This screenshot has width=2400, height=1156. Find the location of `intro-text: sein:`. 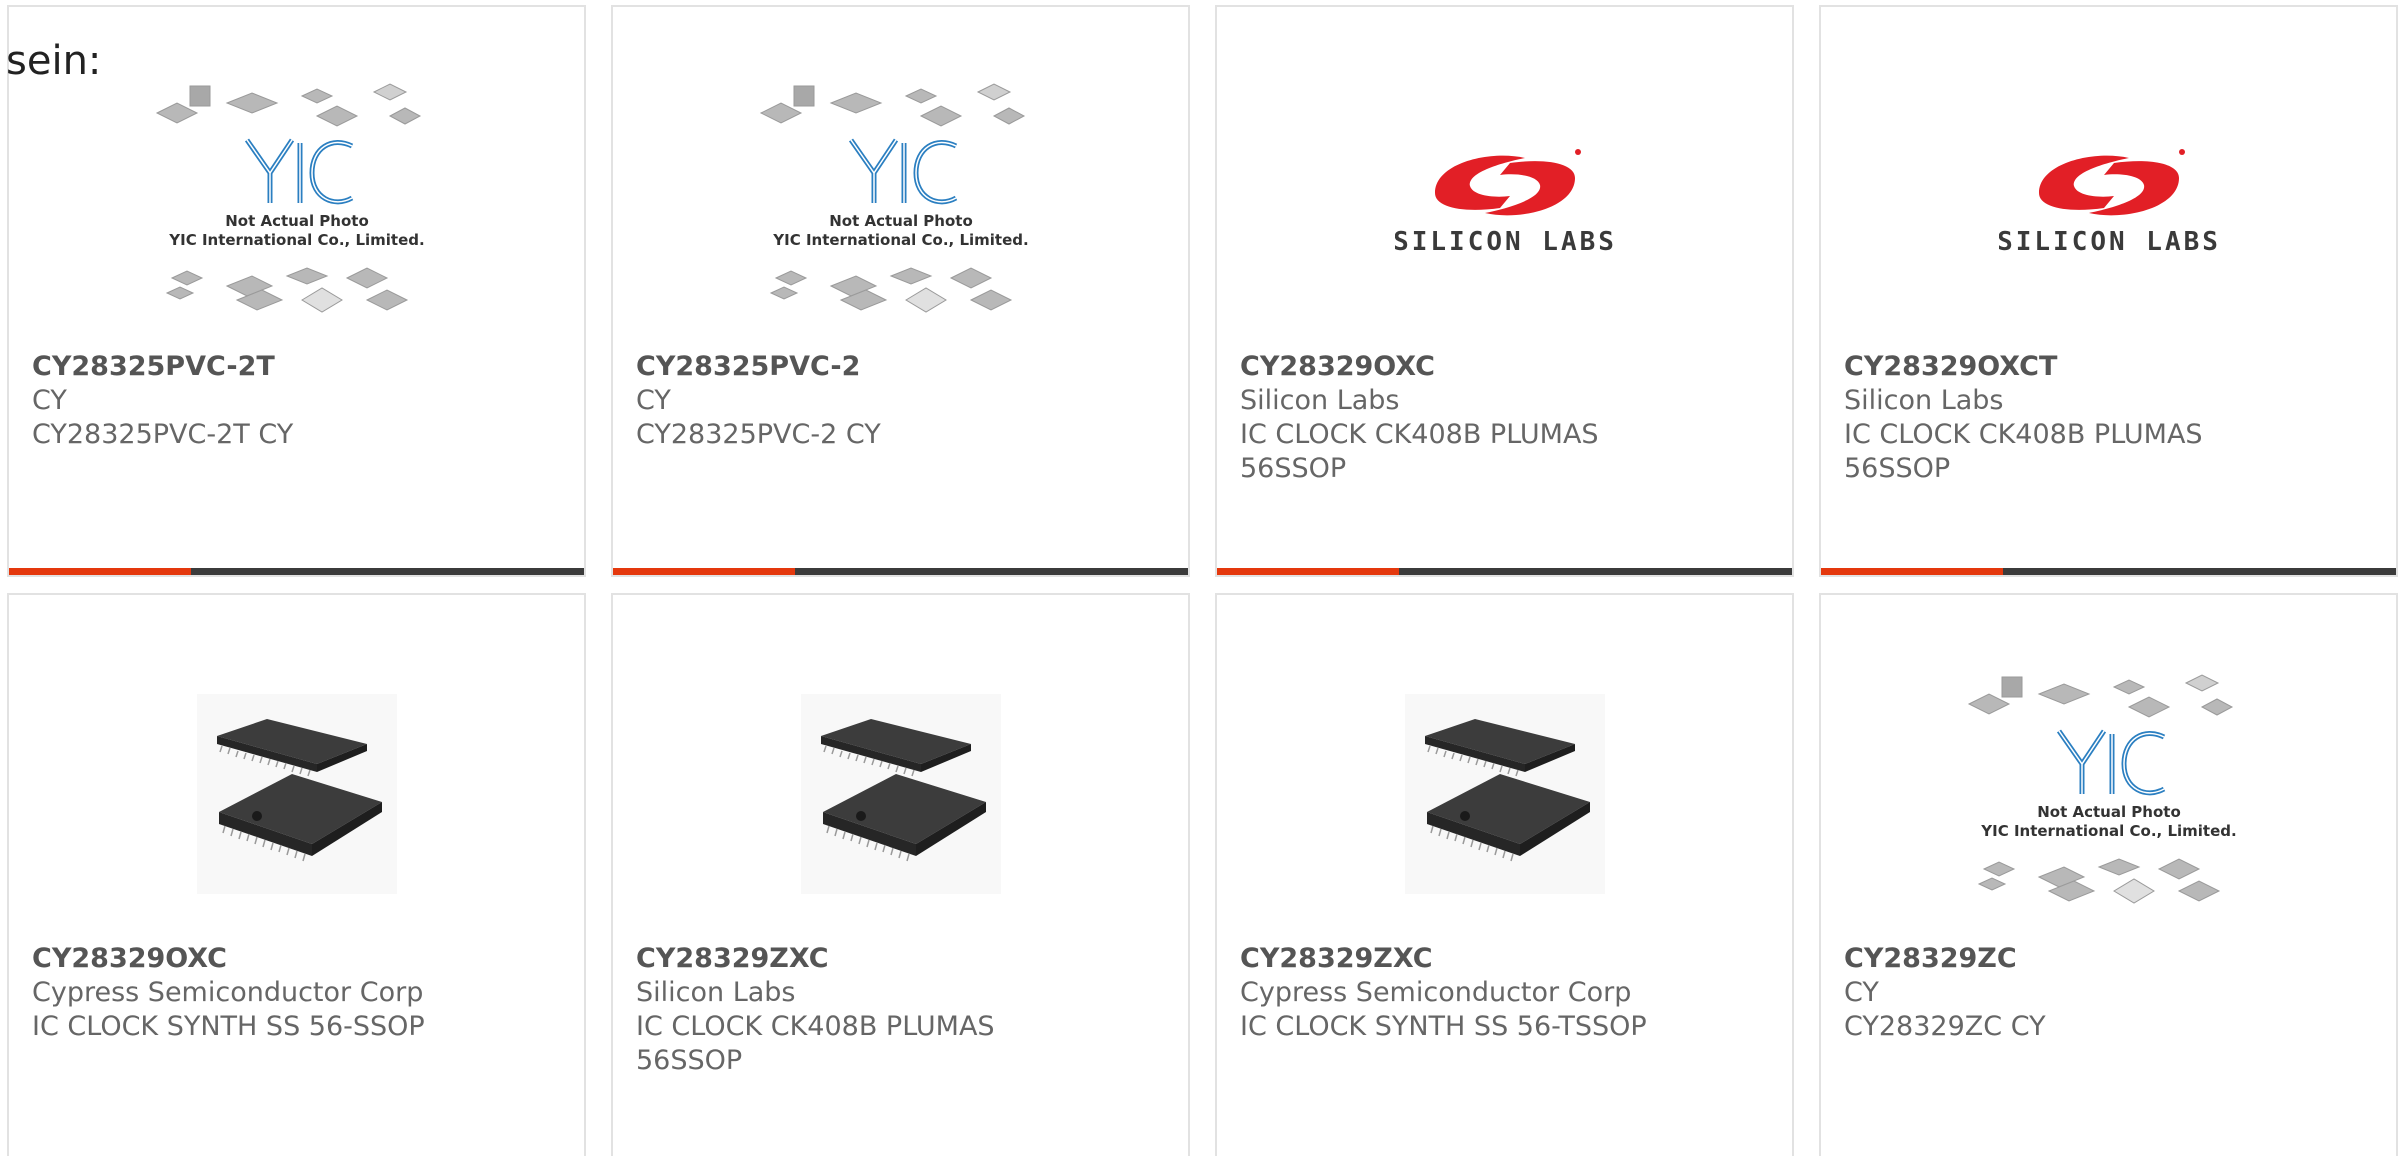

intro-text: sein: is located at coordinates (54, 61).